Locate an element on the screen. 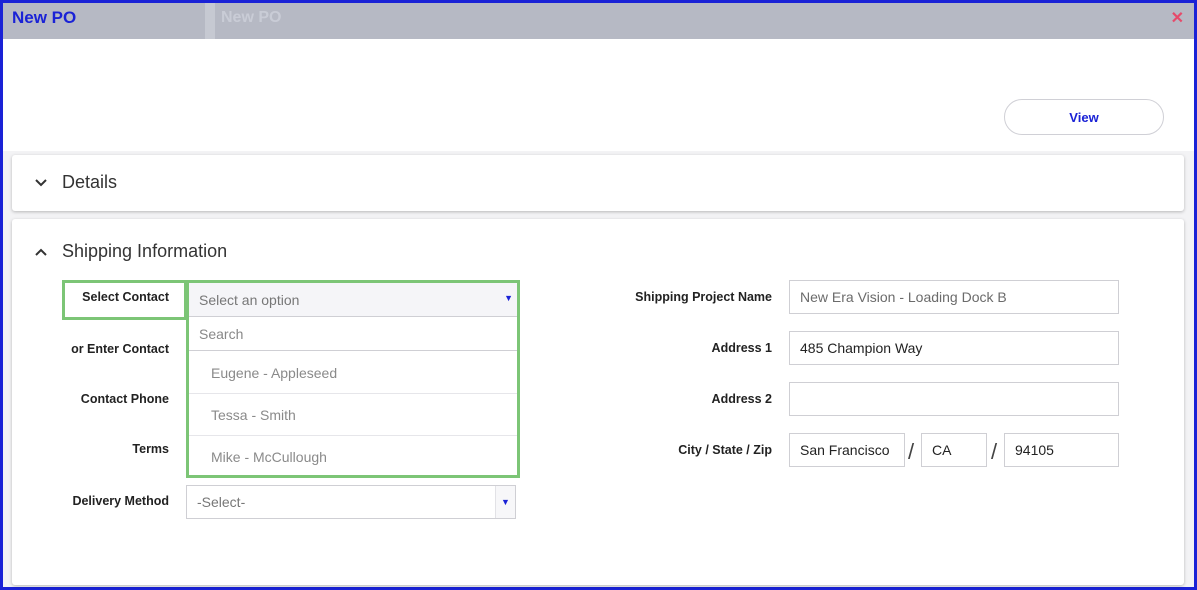 The width and height of the screenshot is (1197, 590). zip-value: 94105 is located at coordinates (1034, 450).